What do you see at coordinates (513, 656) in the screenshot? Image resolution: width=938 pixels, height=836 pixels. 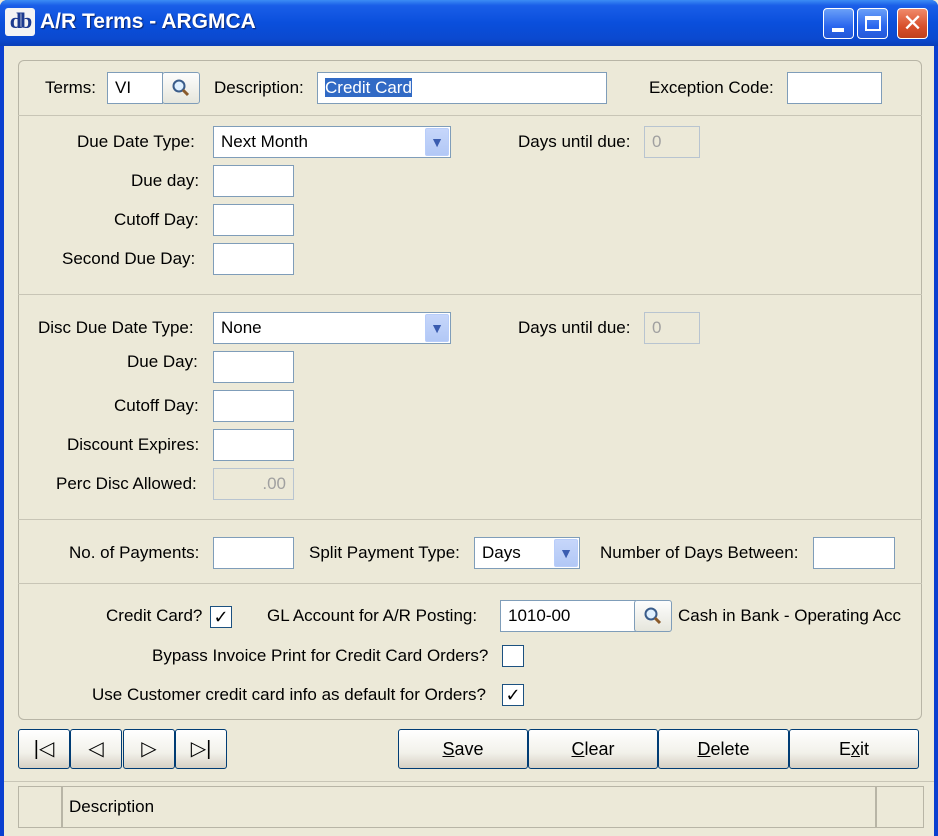 I see `bypass-invoice-checkbox` at bounding box center [513, 656].